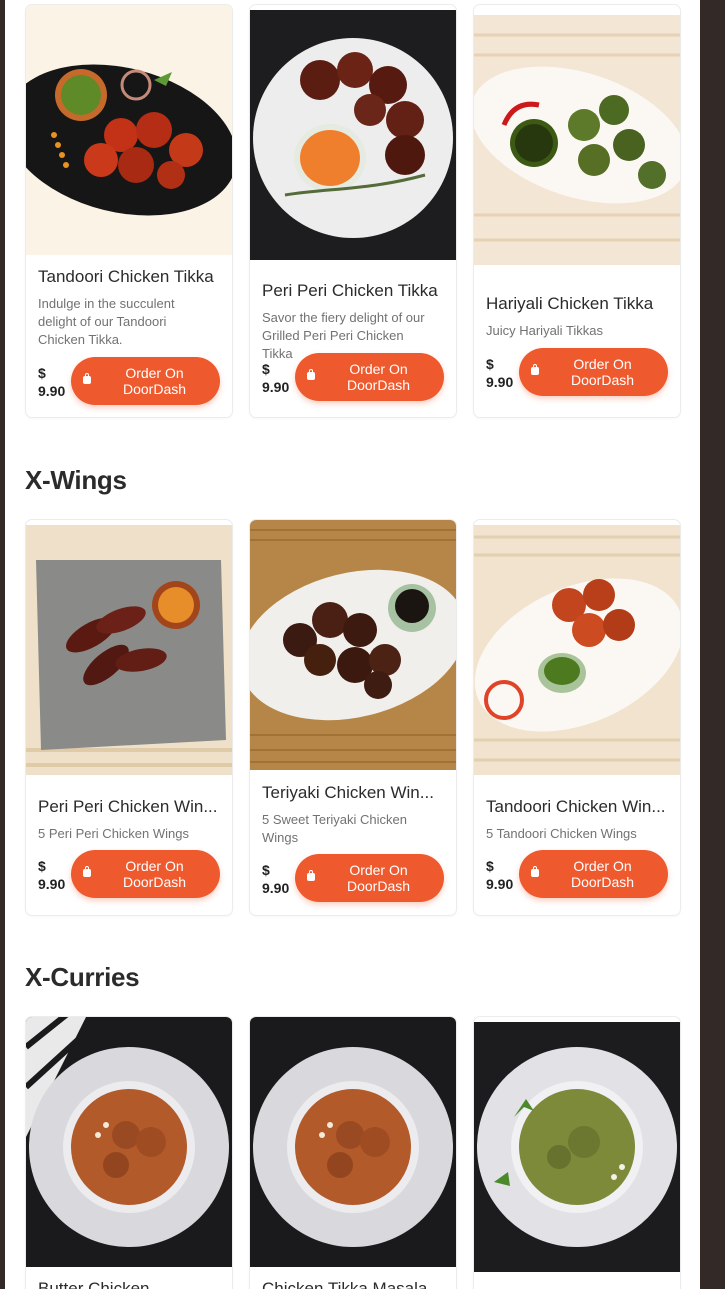 The width and height of the screenshot is (725, 1289). Describe the element at coordinates (353, 1142) in the screenshot. I see `tikka-masala-photo` at that location.